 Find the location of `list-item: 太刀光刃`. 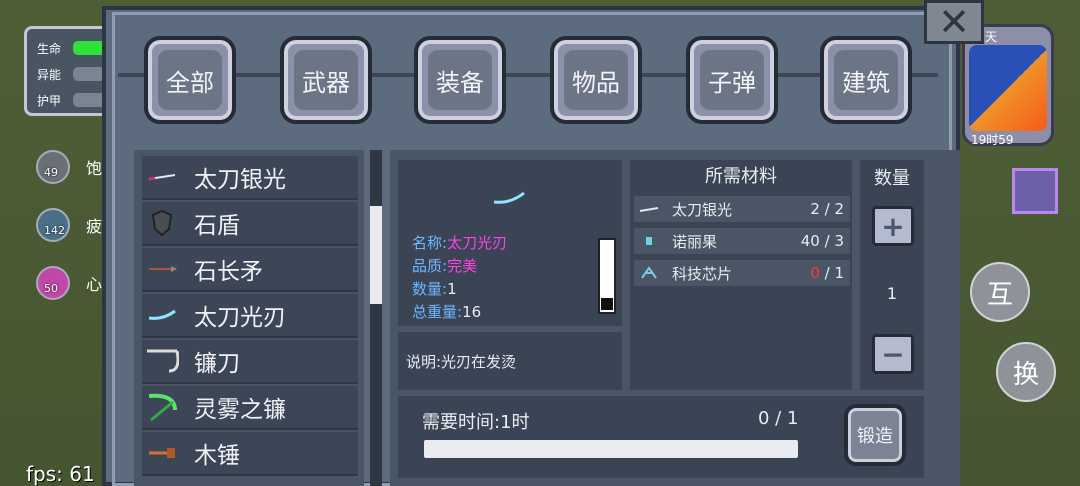

list-item: 太刀光刃 is located at coordinates (250, 316).